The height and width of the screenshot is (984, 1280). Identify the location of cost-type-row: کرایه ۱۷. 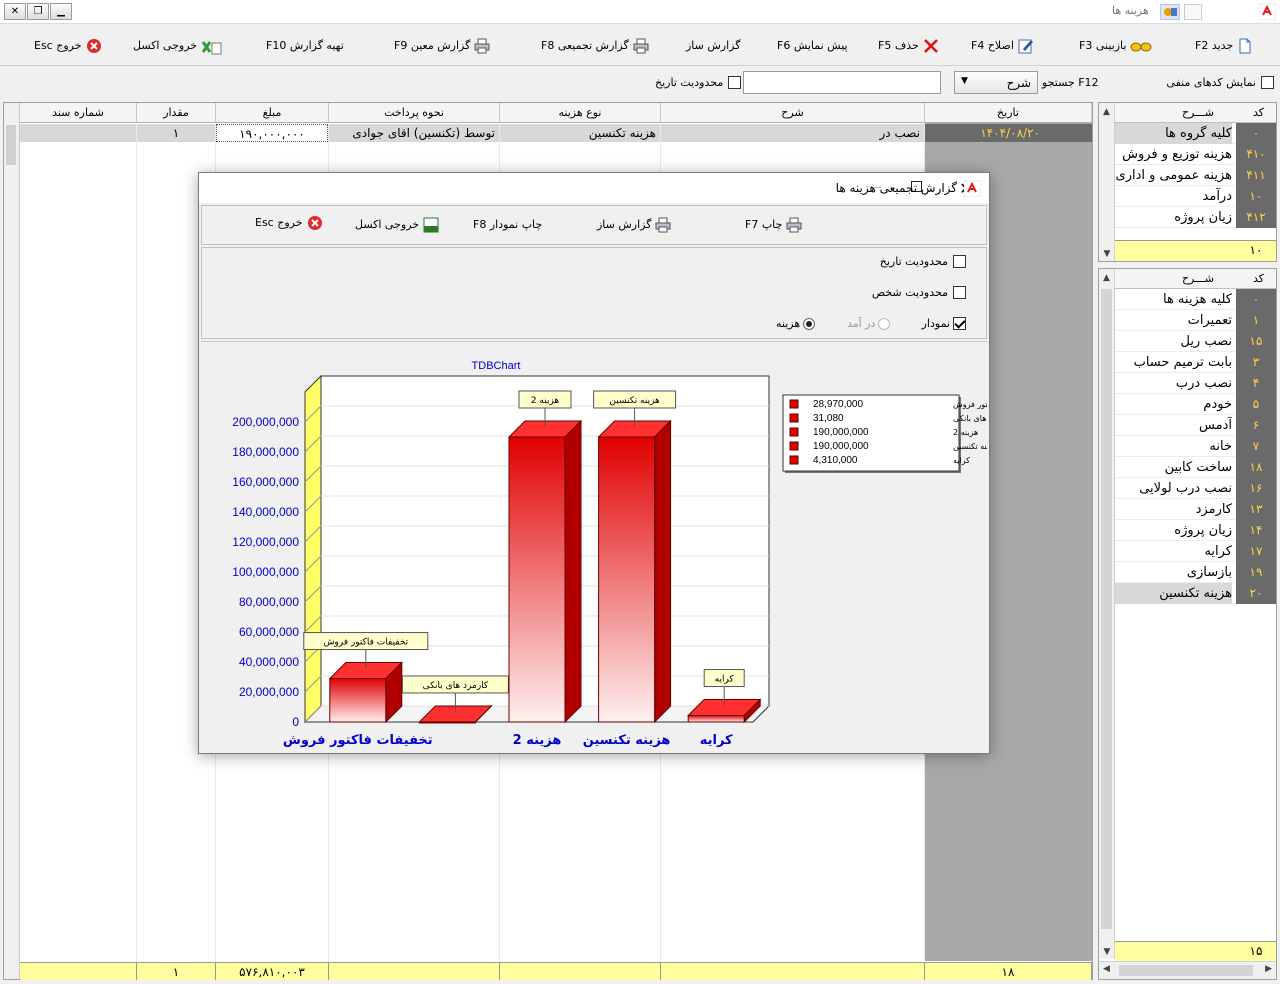
(1195, 551).